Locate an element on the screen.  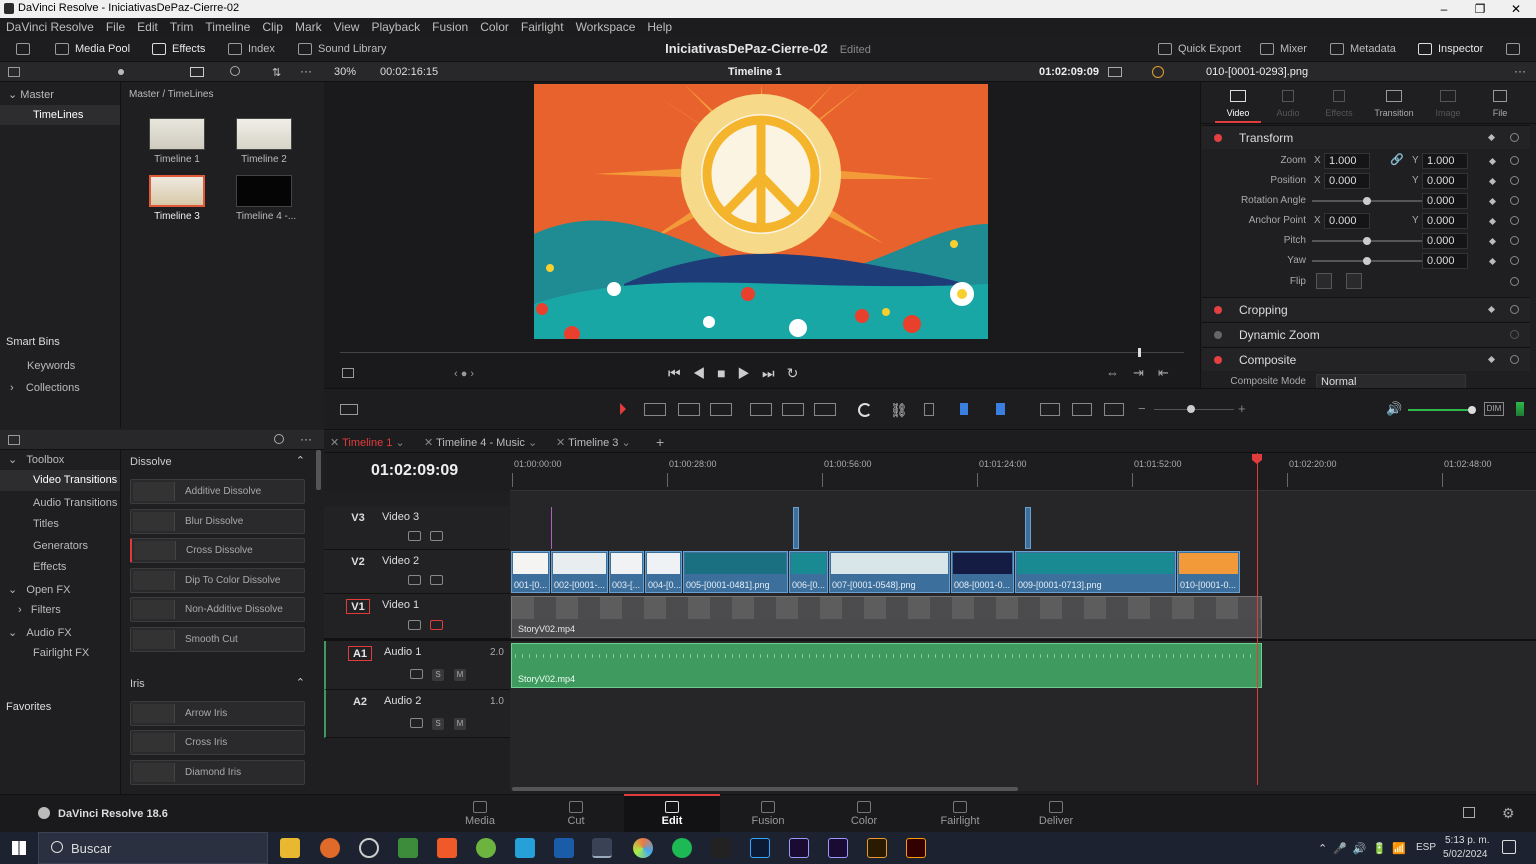
layout-icon is located at coordinates (26, 49).